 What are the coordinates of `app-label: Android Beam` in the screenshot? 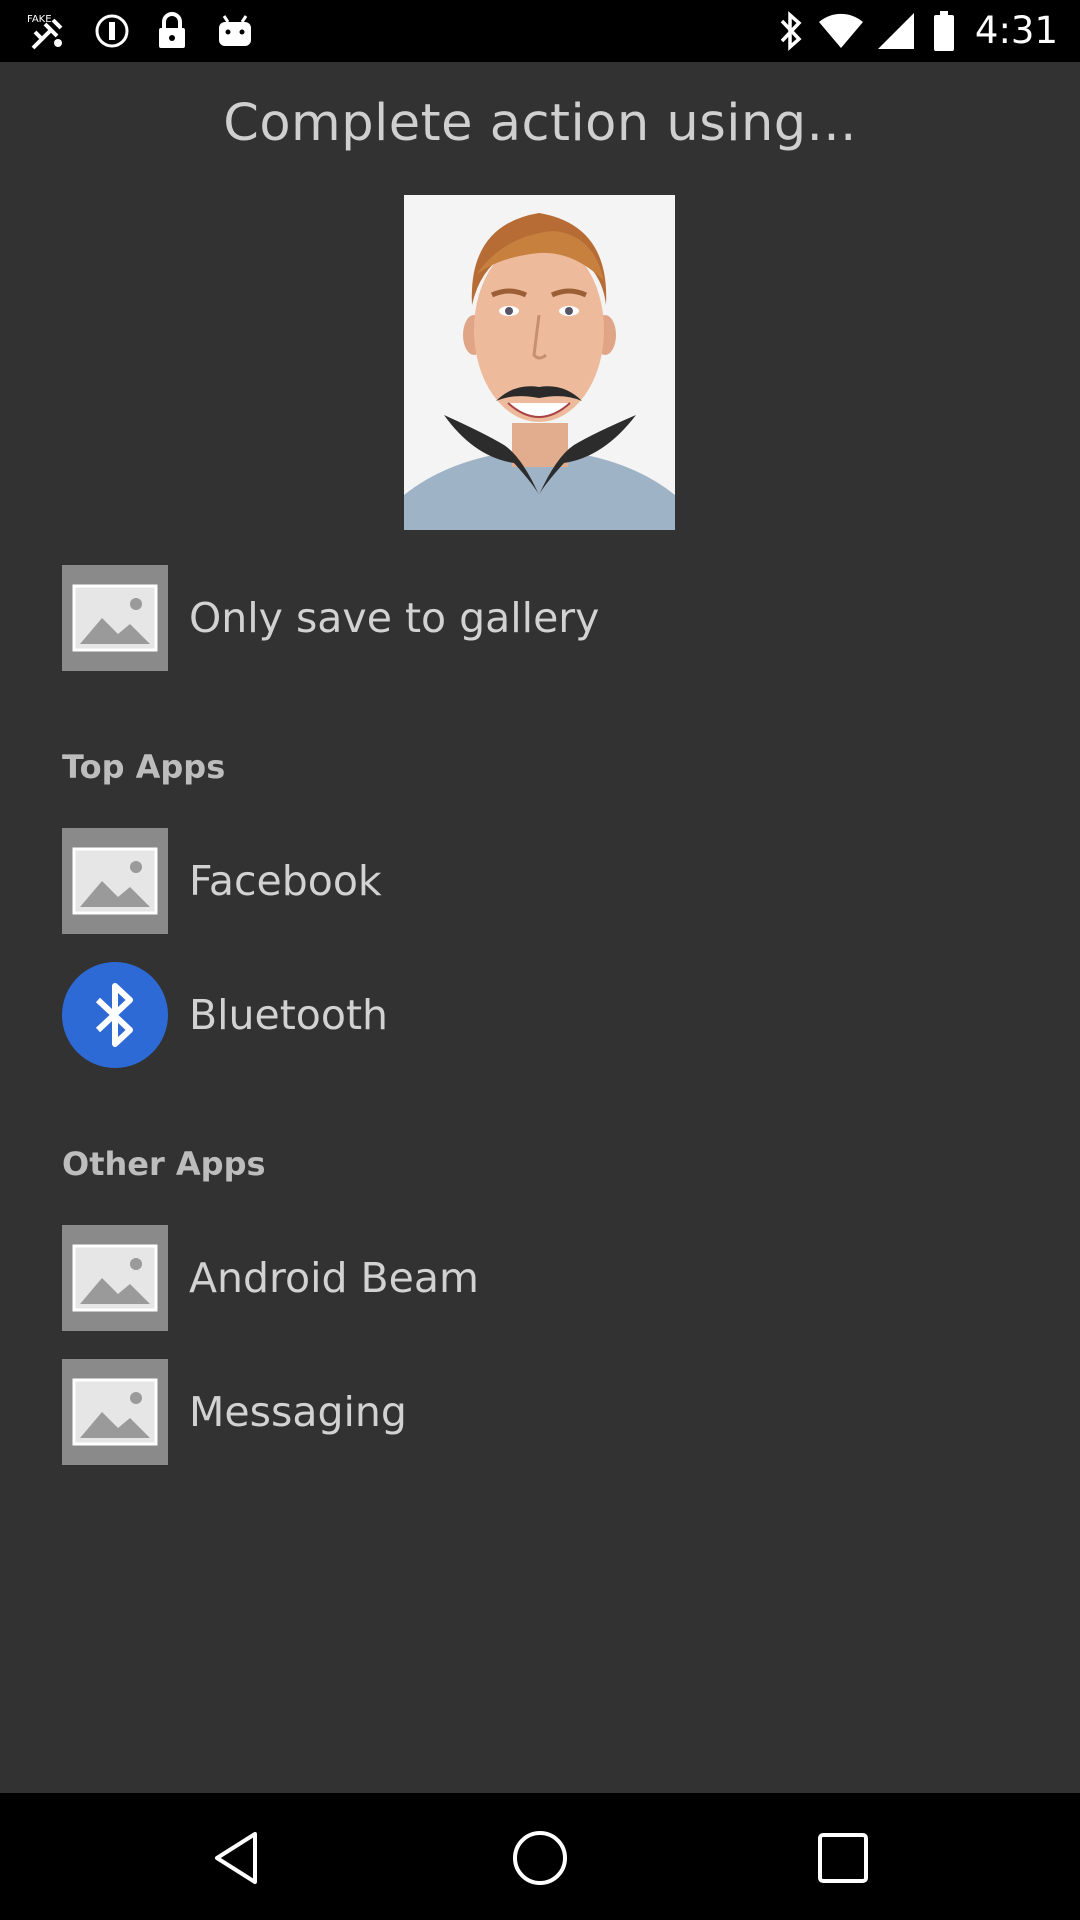 It's located at (334, 1278).